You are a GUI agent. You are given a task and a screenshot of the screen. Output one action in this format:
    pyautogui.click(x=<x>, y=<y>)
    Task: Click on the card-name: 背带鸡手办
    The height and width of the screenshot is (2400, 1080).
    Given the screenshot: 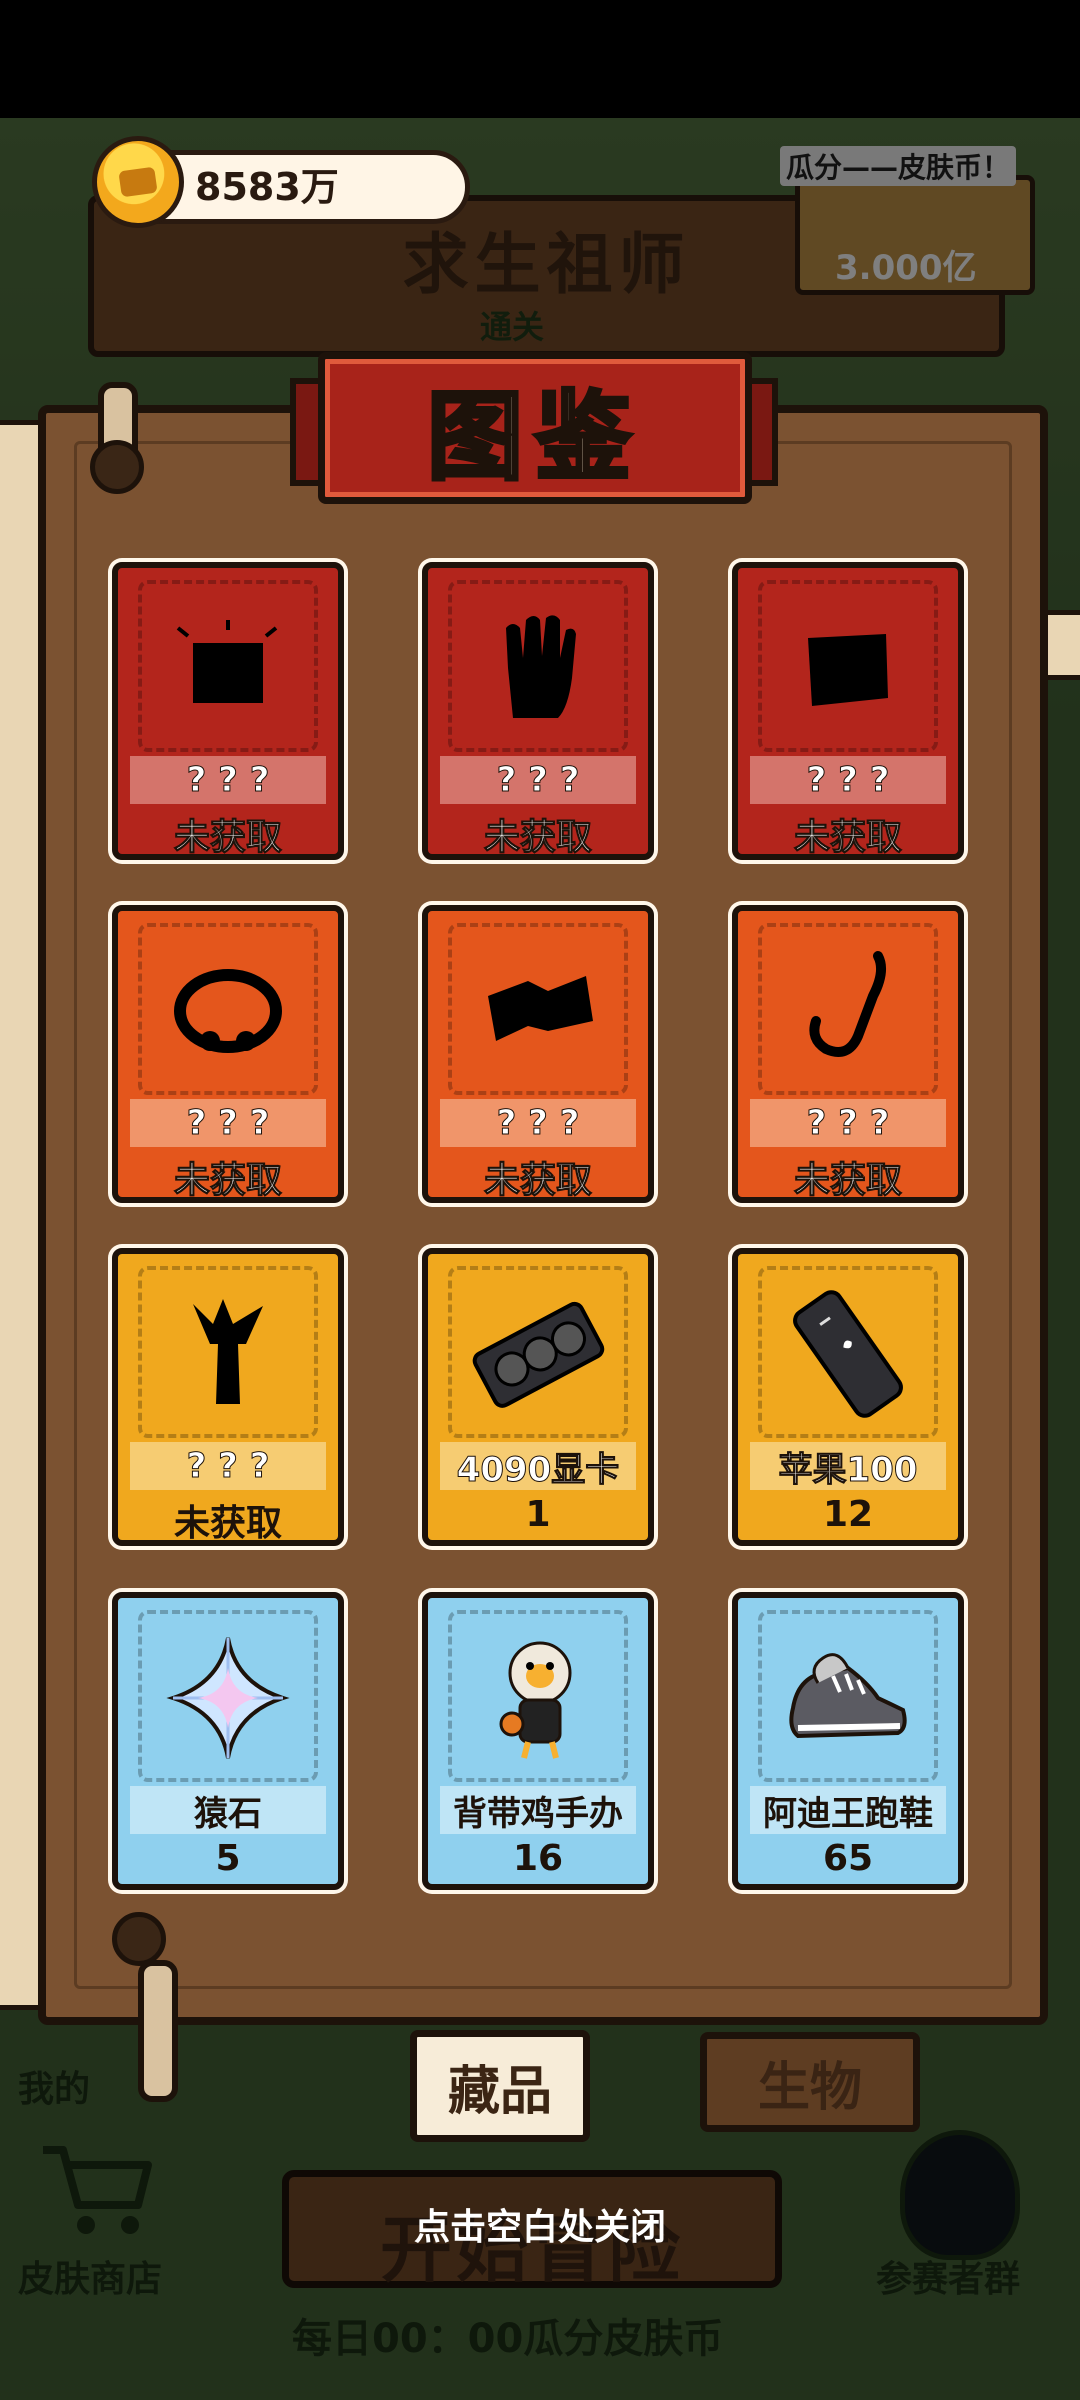 What is the action you would take?
    pyautogui.click(x=538, y=1810)
    